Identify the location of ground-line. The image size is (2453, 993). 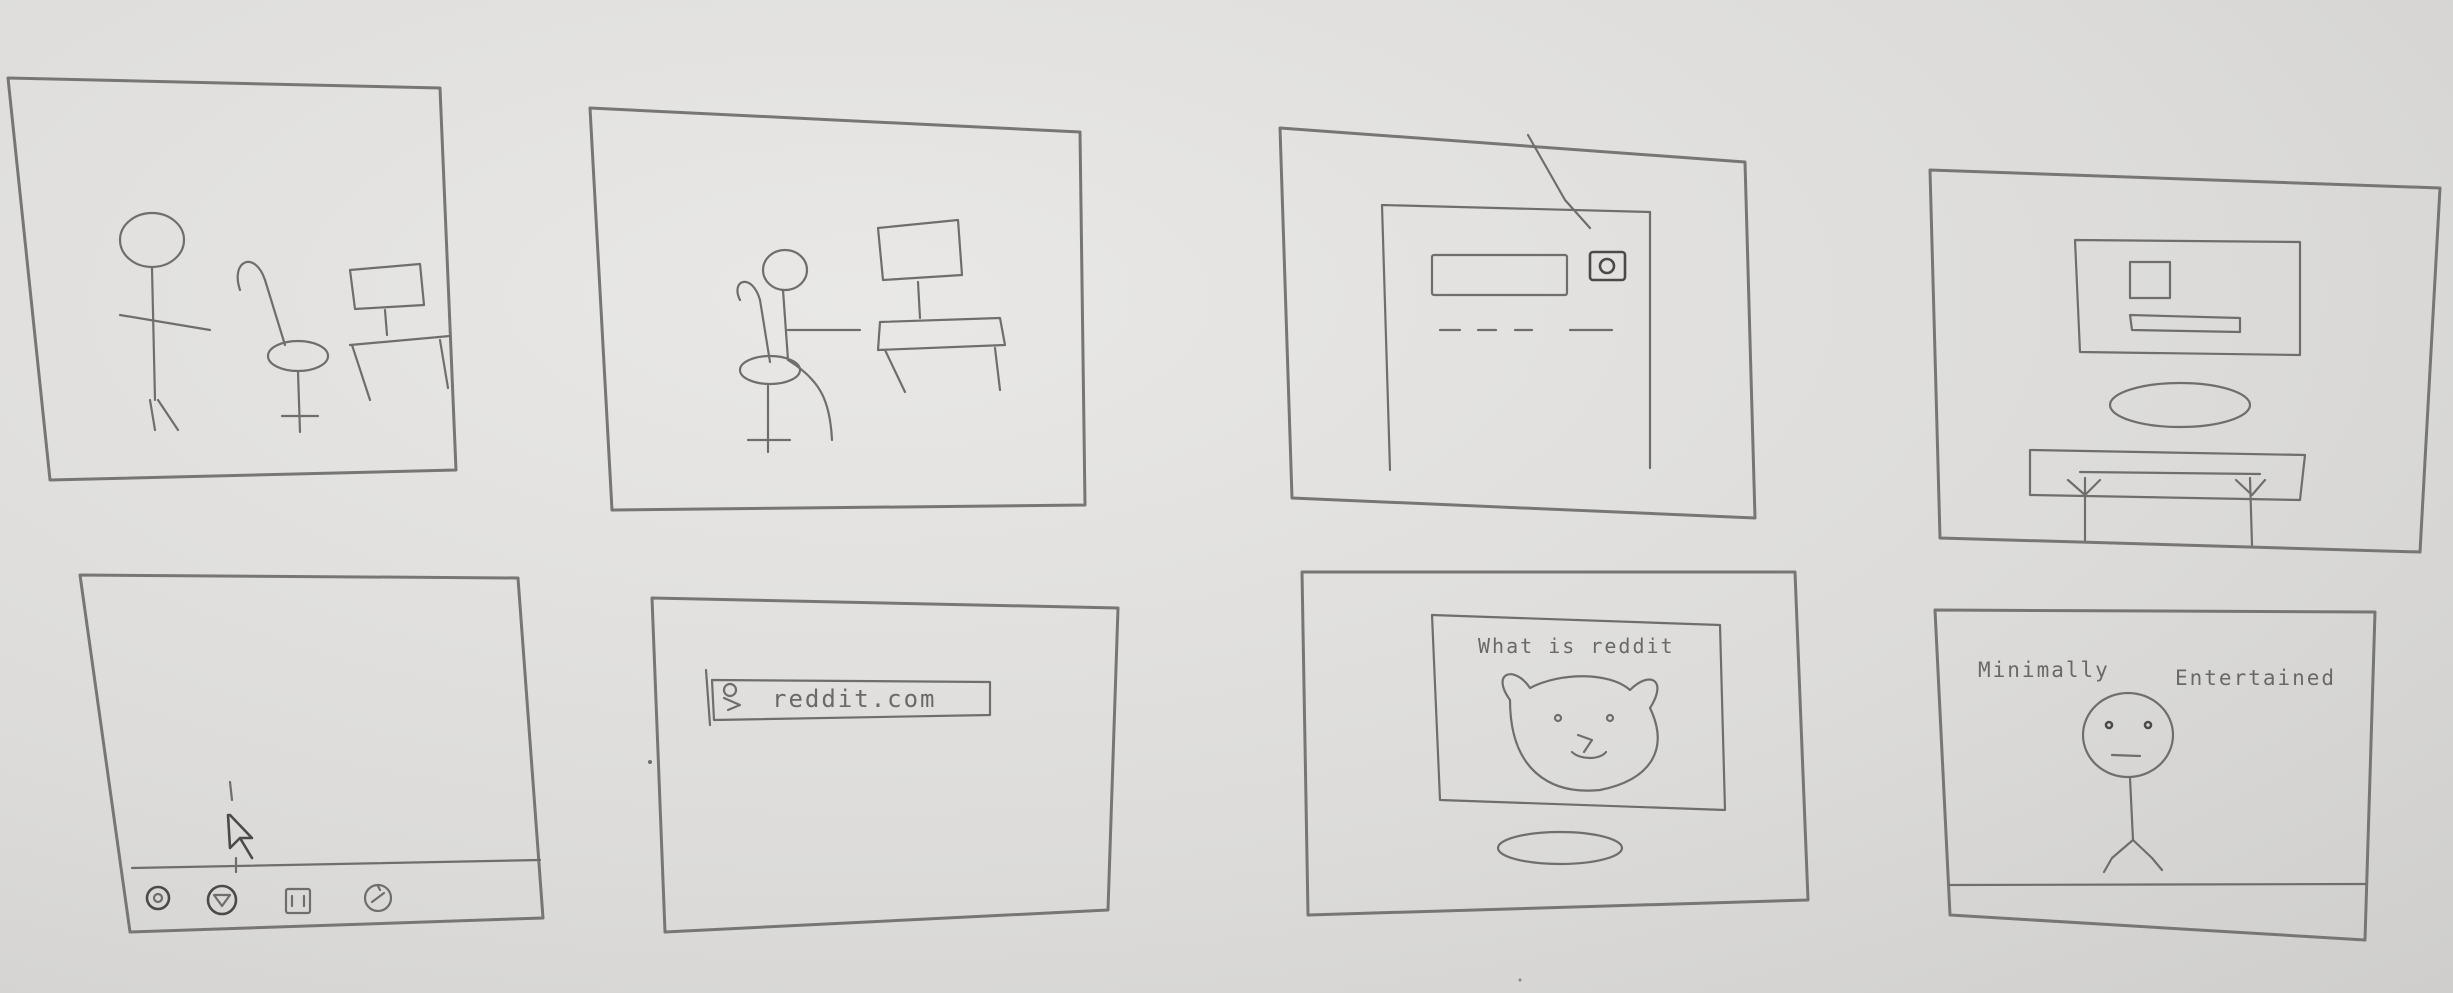
(2157, 884).